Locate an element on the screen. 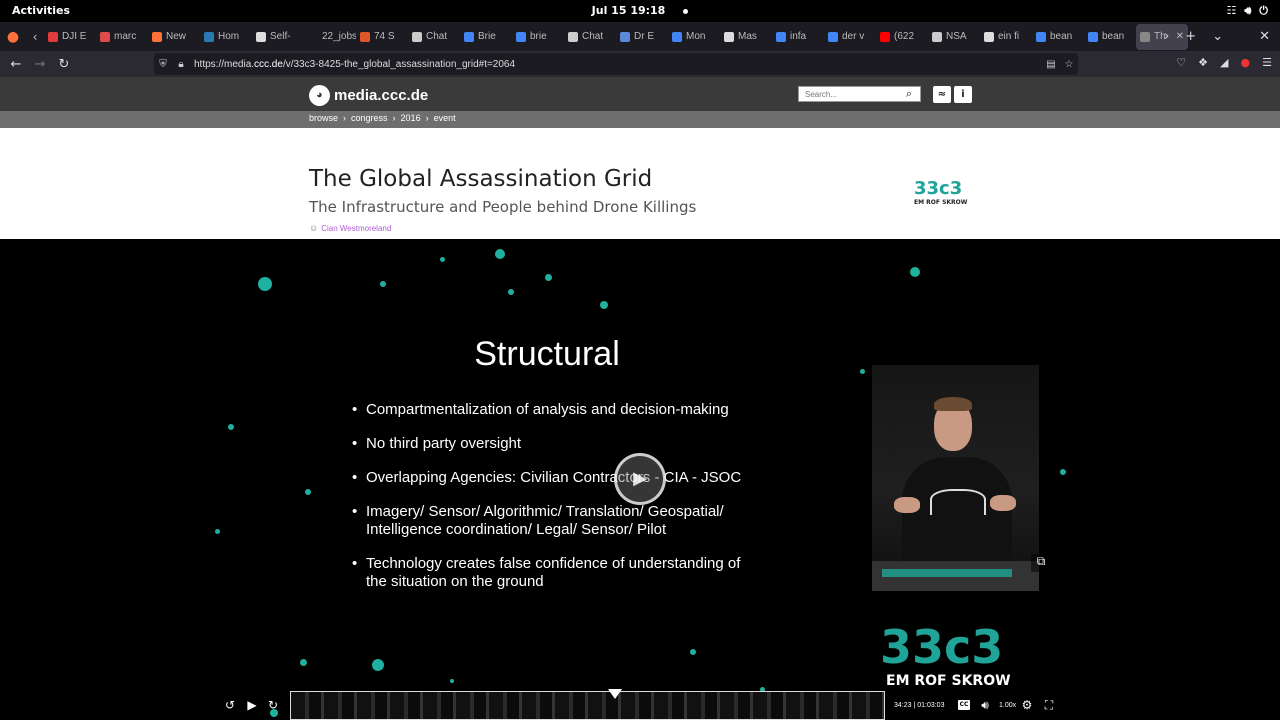  rss-icon: ≈ is located at coordinates (942, 94).